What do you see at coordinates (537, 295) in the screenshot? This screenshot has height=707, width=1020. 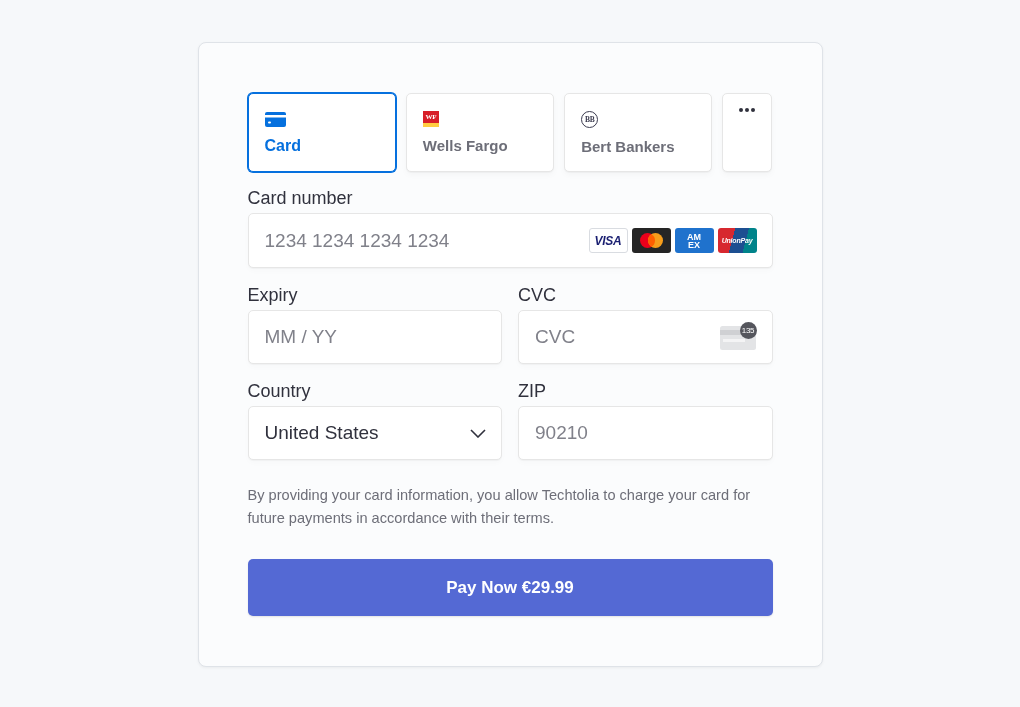 I see `field-label: CVC` at bounding box center [537, 295].